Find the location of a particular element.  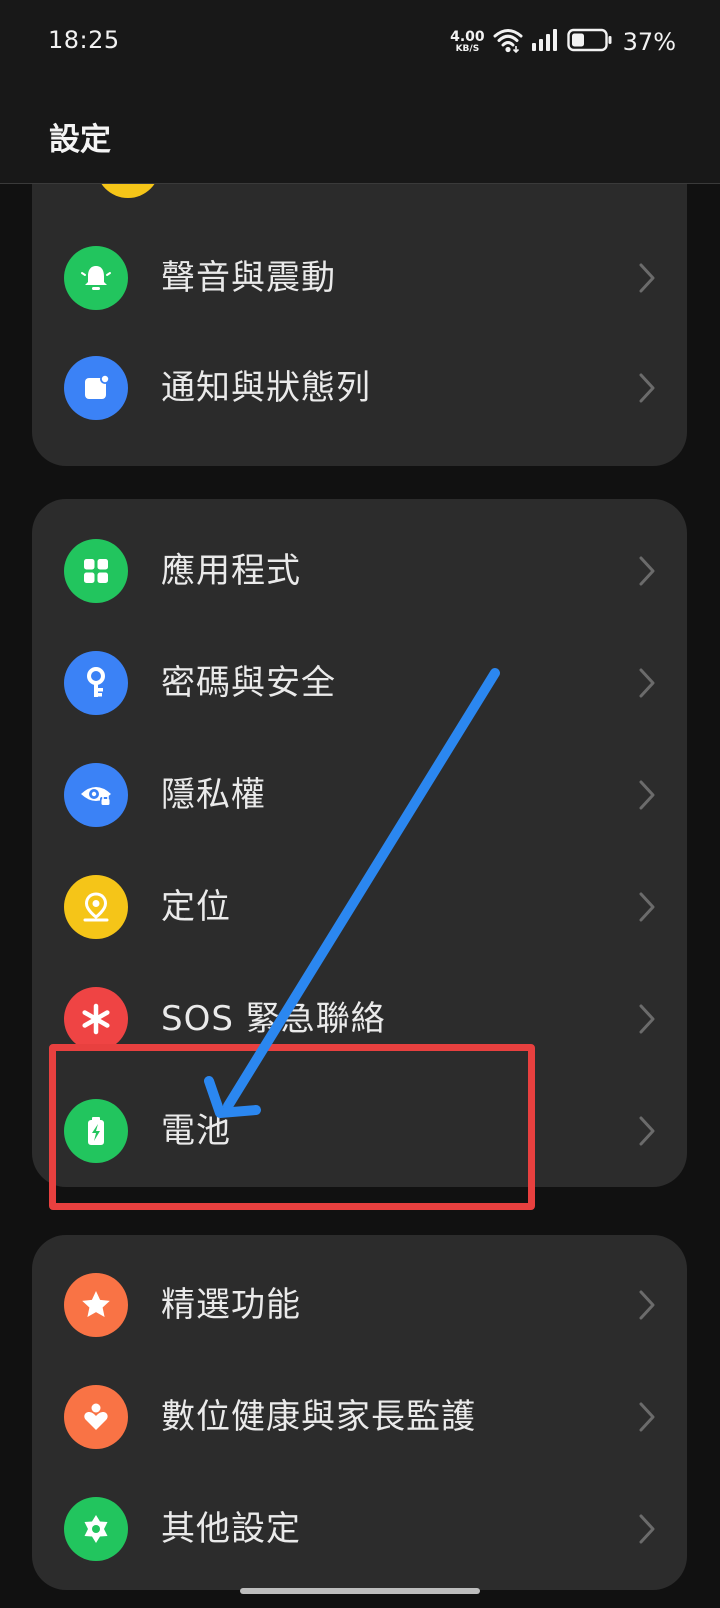

settings-item-label: 密碼與安全 is located at coordinates (248, 683).